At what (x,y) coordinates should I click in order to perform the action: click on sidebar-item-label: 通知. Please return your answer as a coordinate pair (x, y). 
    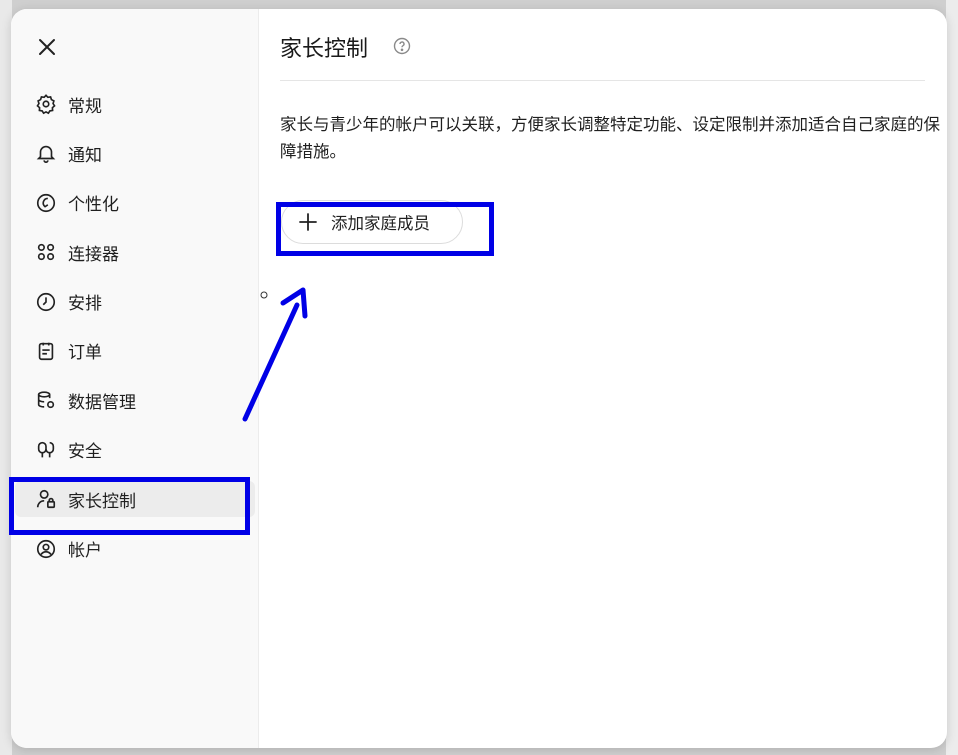
    Looking at the image, I should click on (85, 155).